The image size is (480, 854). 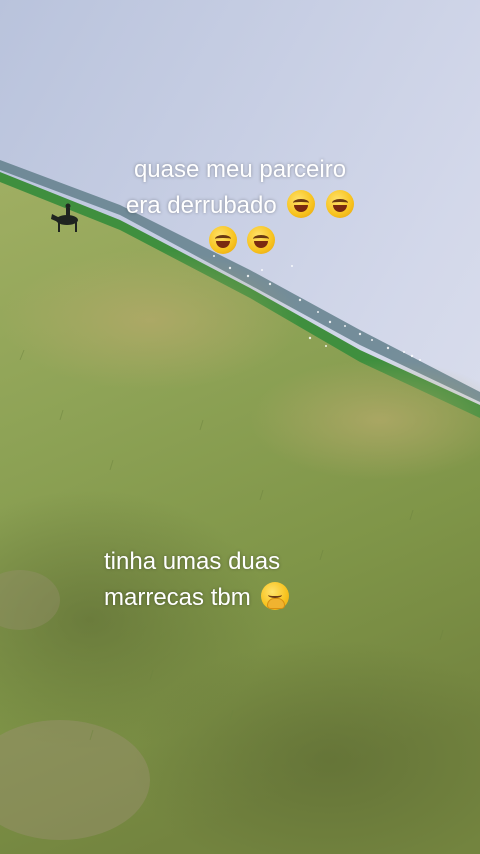 What do you see at coordinates (240, 169) in the screenshot?
I see `caption-top-line-1: quase meu parceiro` at bounding box center [240, 169].